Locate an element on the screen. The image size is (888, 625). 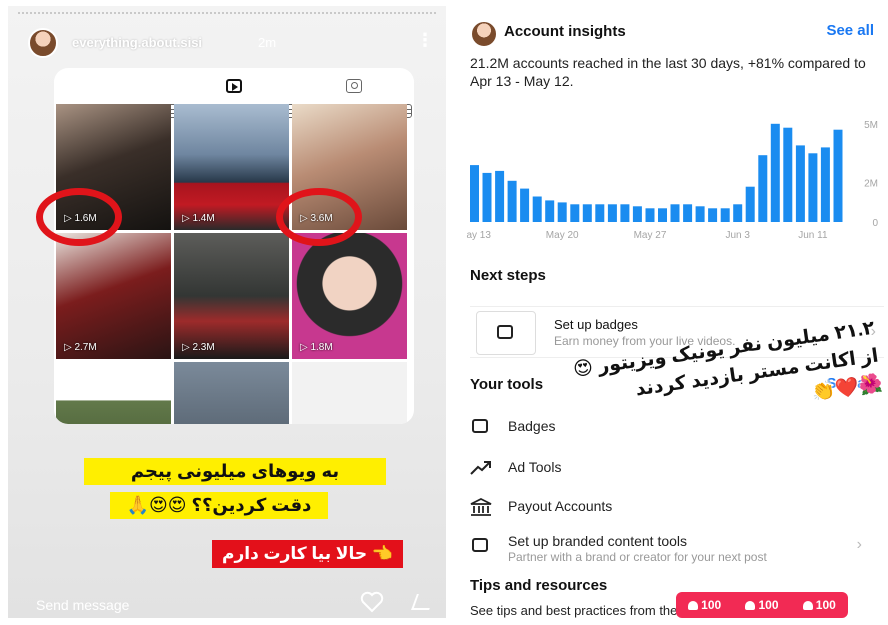
profile-tab-bar is located at coordinates (234, 93).